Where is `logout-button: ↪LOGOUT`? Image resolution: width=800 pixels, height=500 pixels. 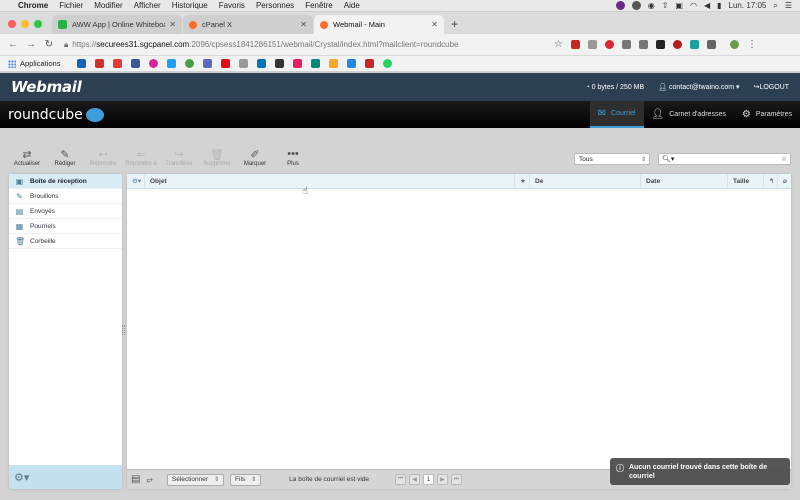
logout-button: ↪LOGOUT is located at coordinates (771, 87).